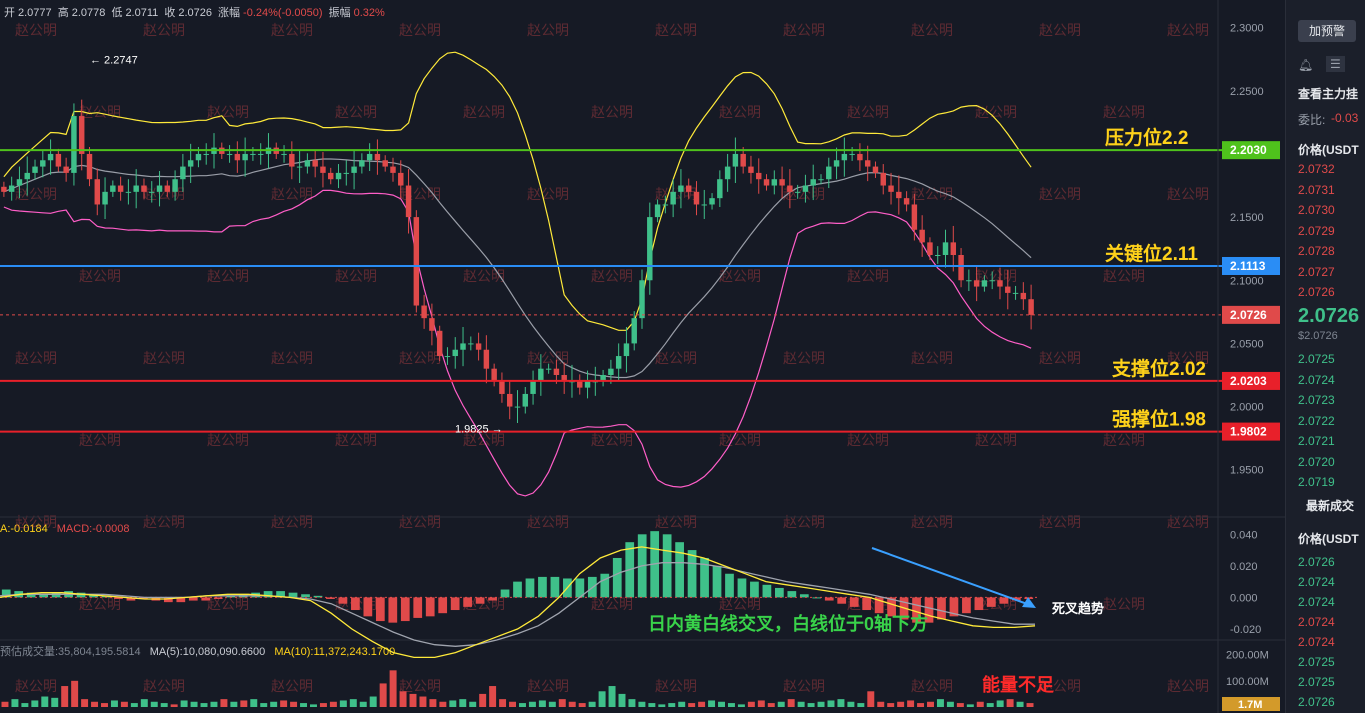  I want to click on ask-item: 2.0726, so click(1316, 292).